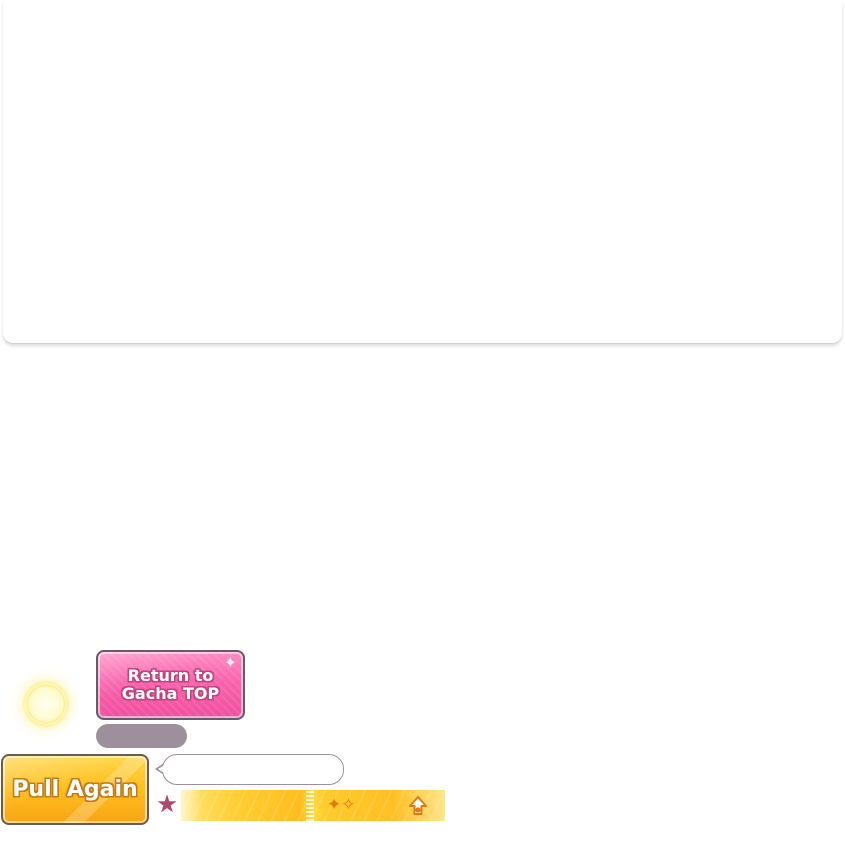 The width and height of the screenshot is (845, 845). I want to click on bonus-strip, so click(313, 805).